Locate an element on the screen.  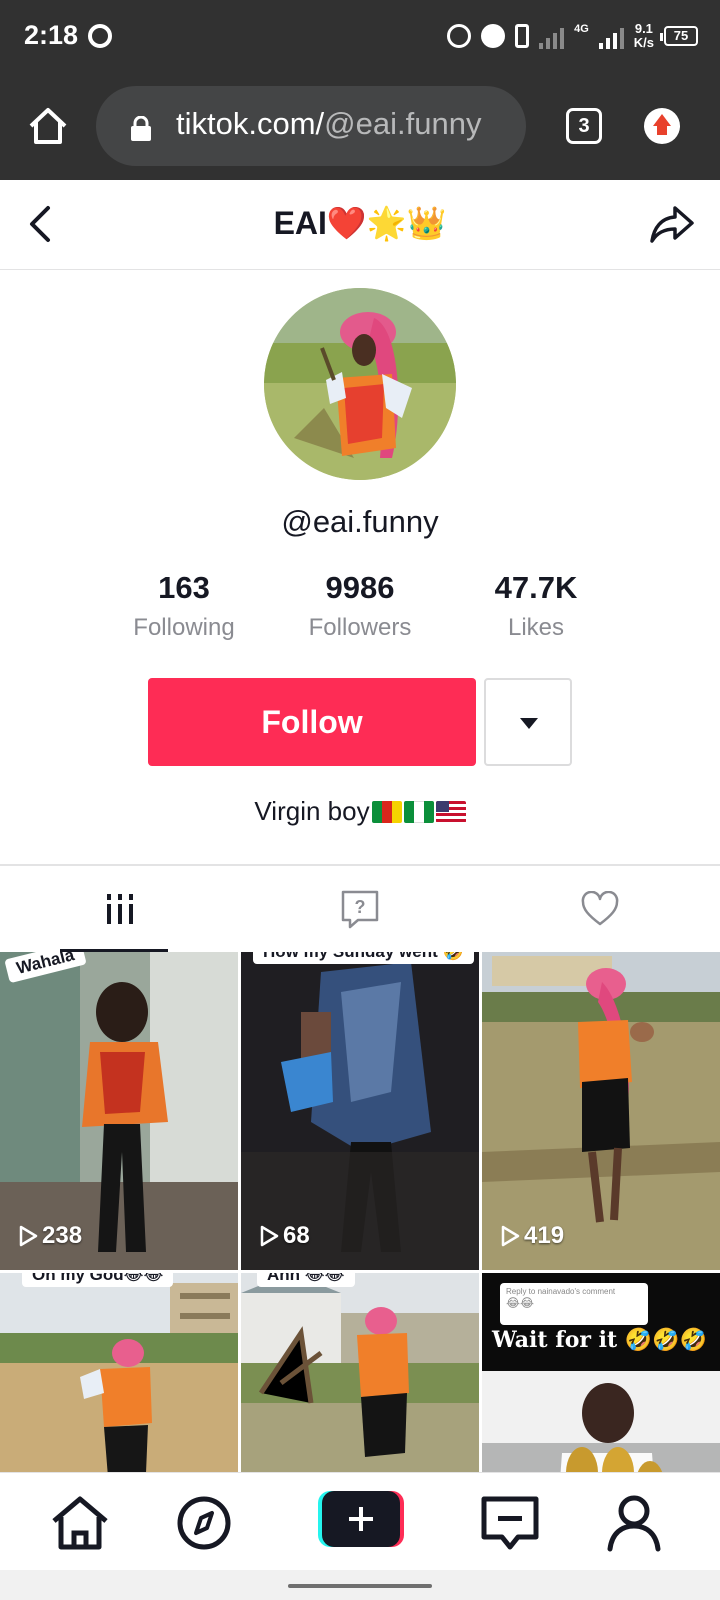
stat-value: 9986 is located at coordinates (360, 587).